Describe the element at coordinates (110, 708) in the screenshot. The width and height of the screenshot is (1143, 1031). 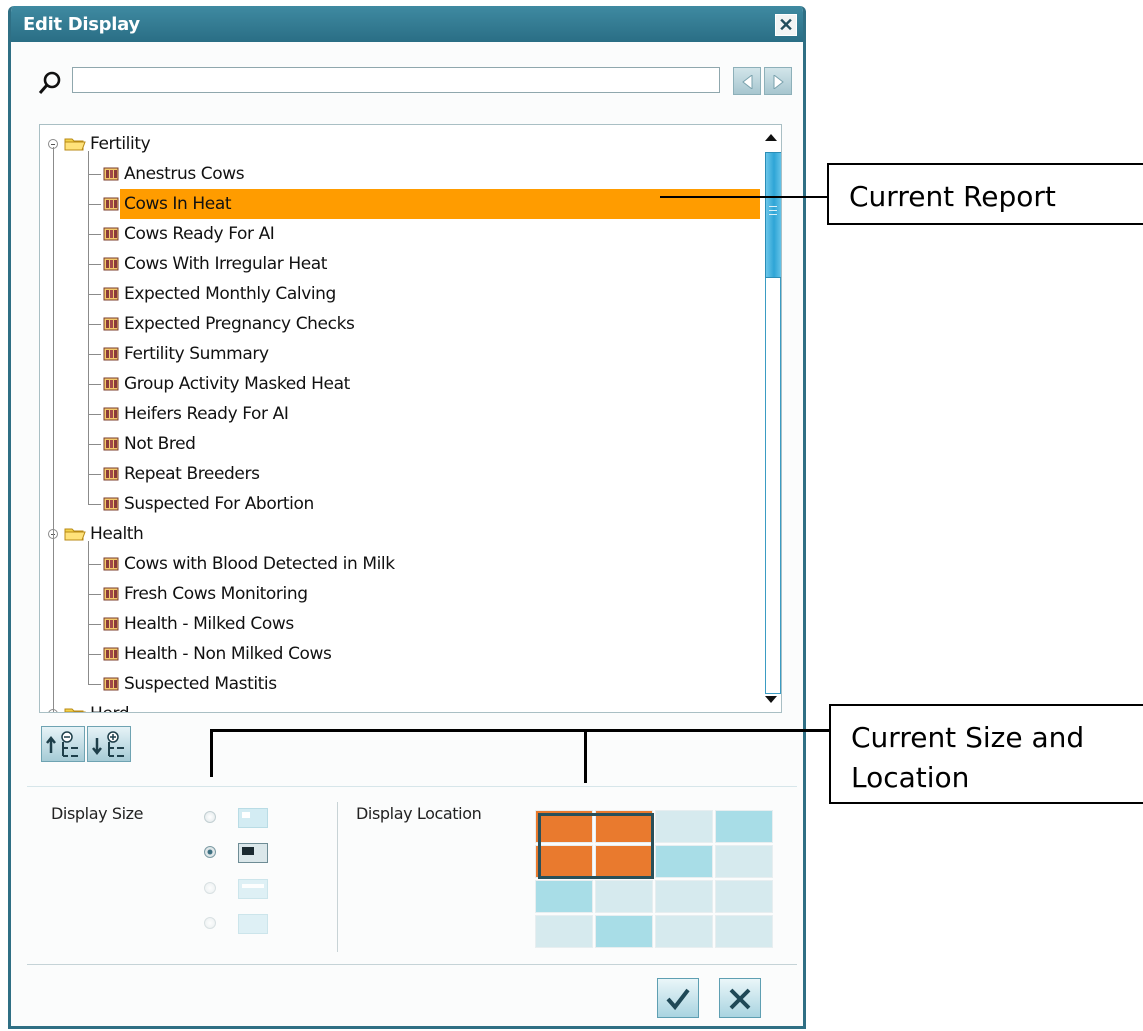
I see `tree-group-label: Herd` at that location.